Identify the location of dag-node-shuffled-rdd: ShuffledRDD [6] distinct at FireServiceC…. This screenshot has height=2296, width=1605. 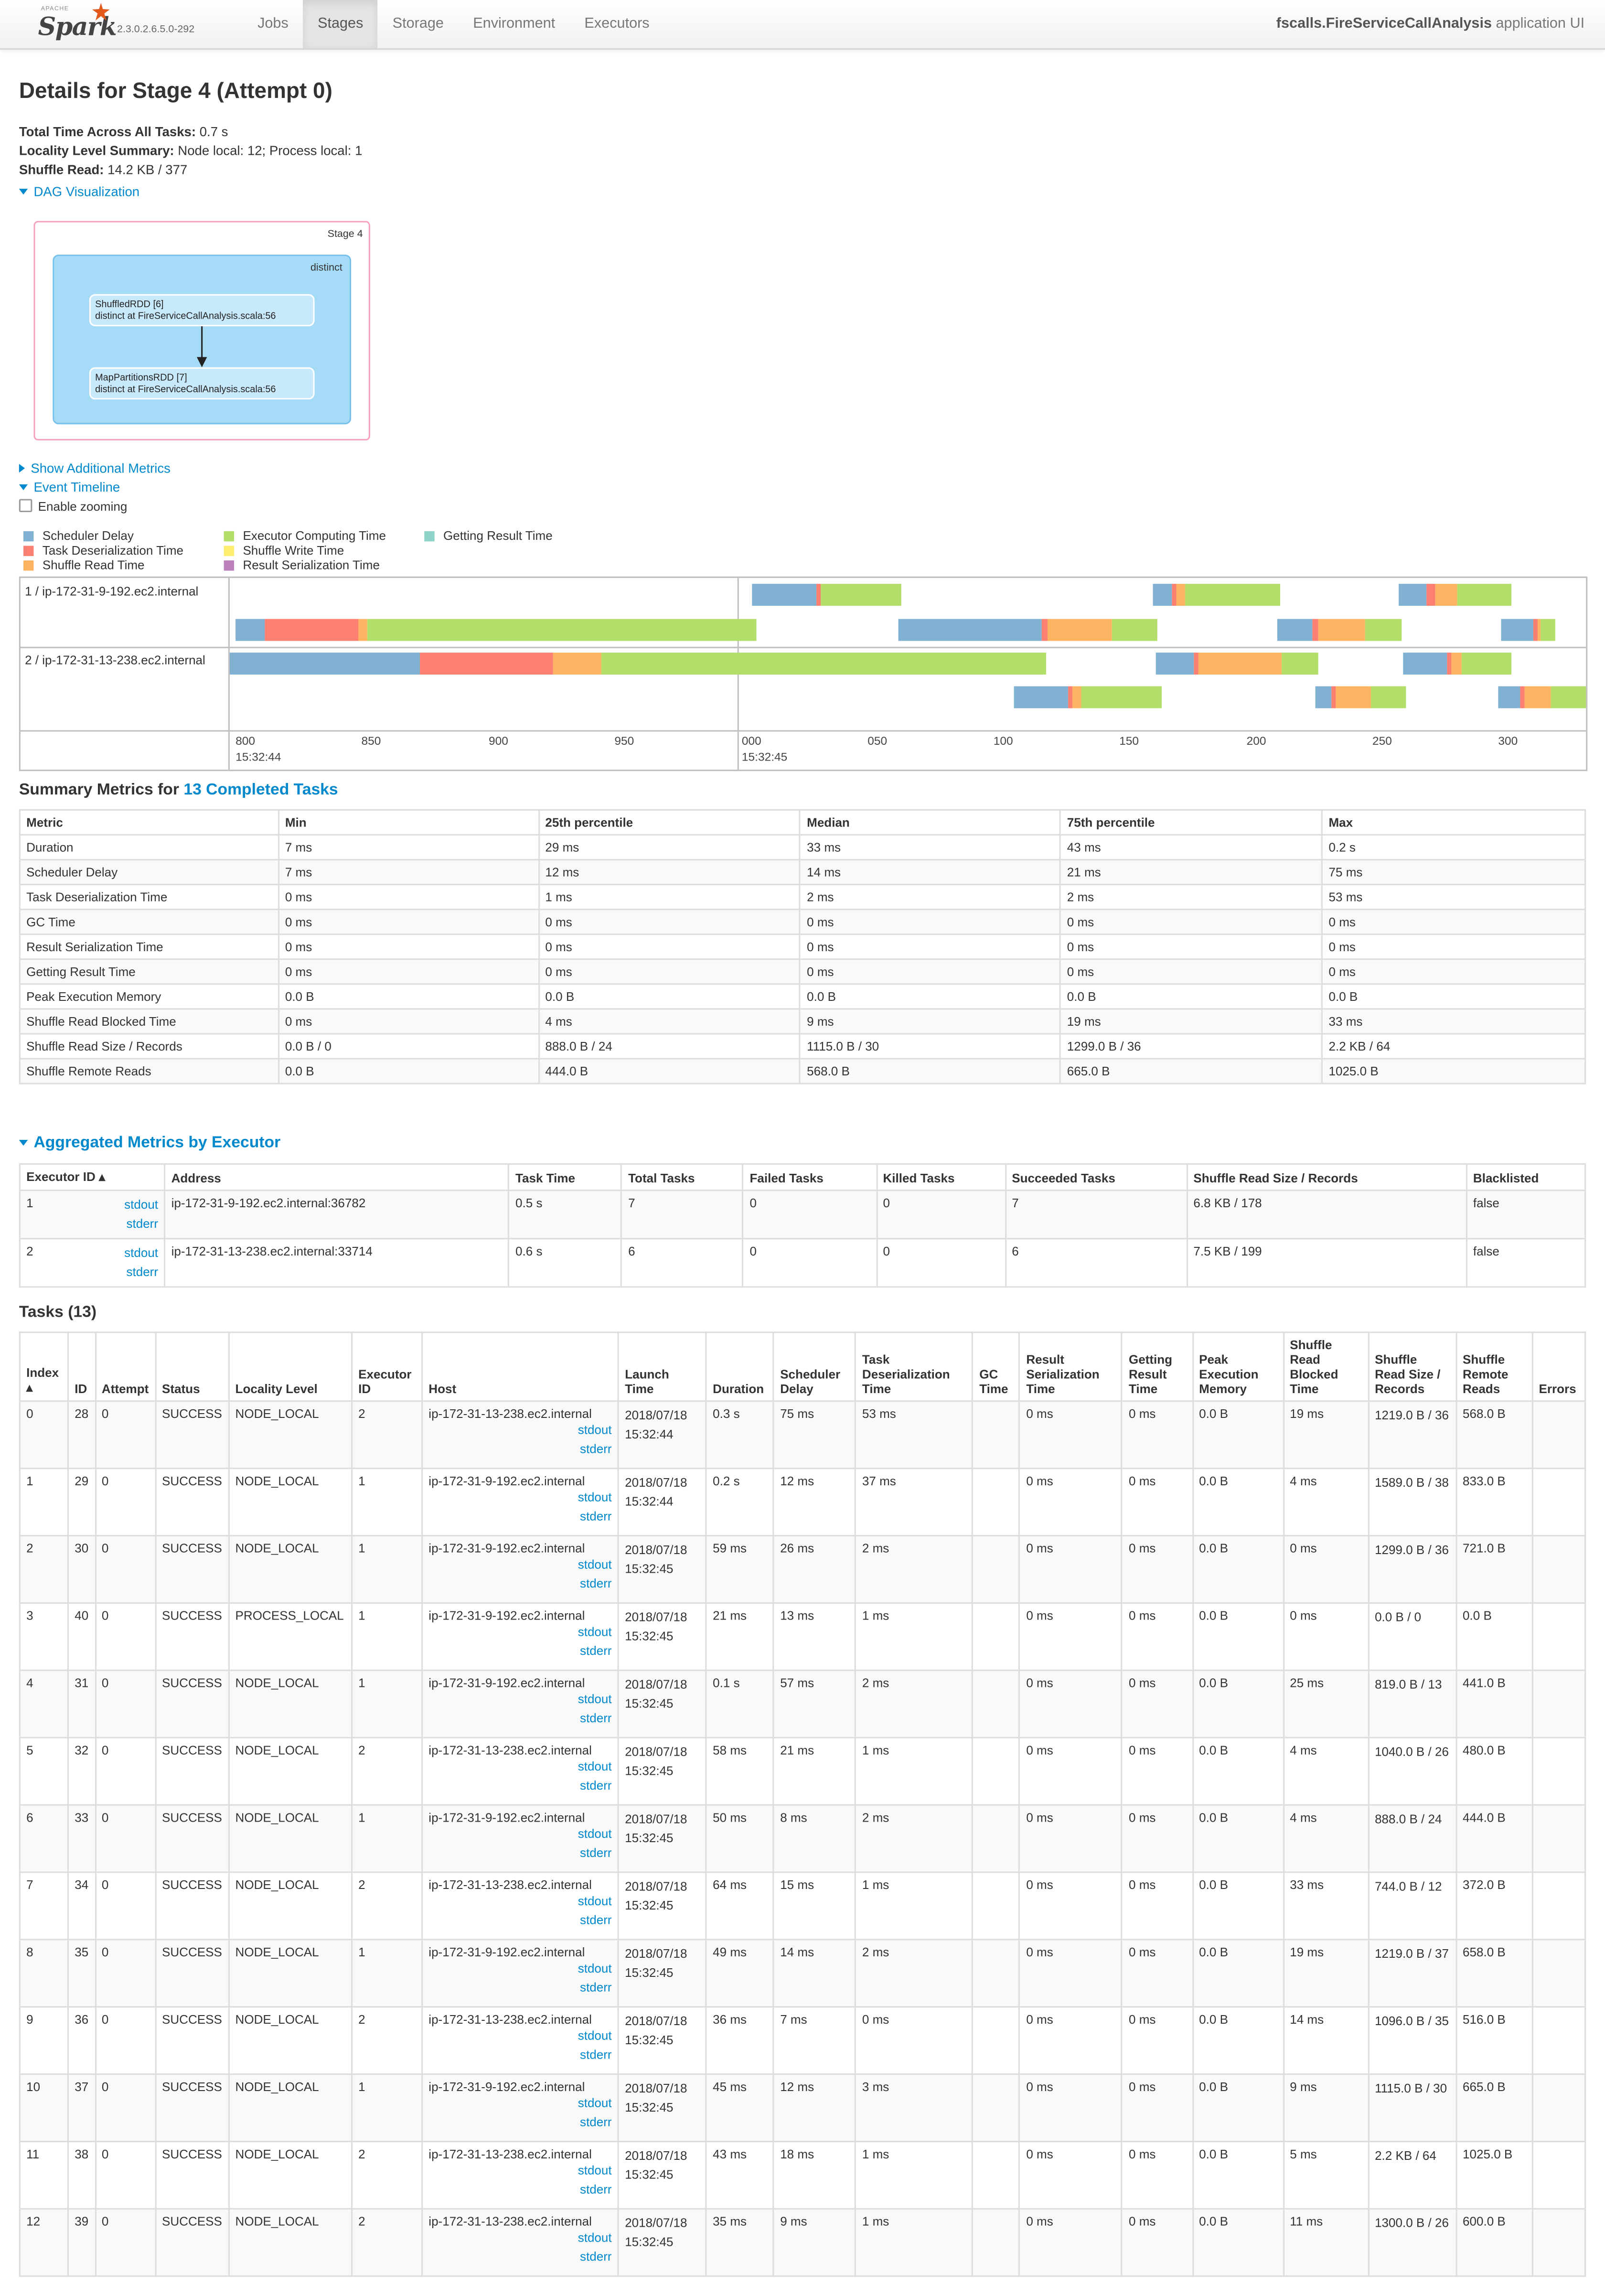
(202, 311).